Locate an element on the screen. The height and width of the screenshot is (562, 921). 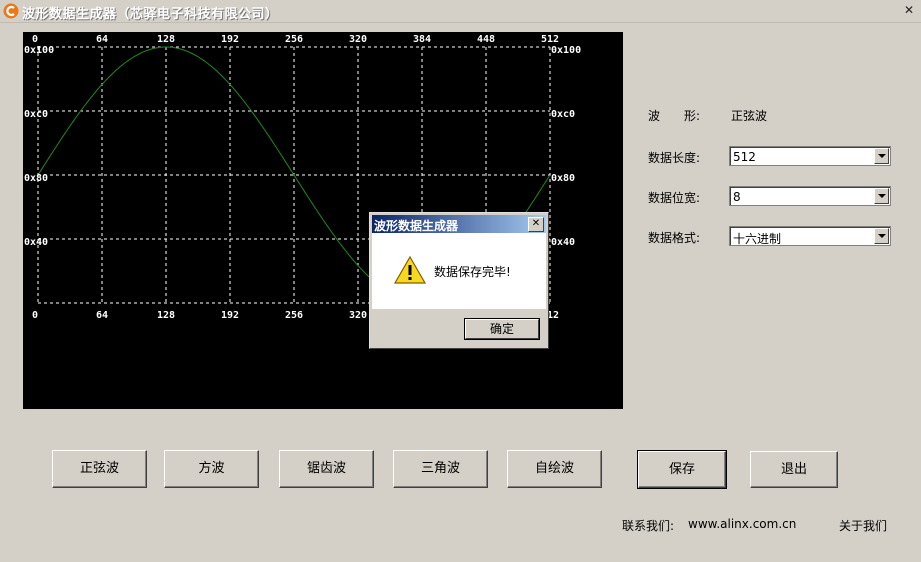
data-format-value: 十六进制 is located at coordinates (757, 239).